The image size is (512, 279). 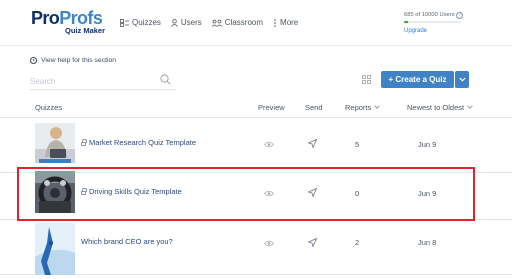 I want to click on main-nav: Quizzes Users Classroom More, so click(x=214, y=22).